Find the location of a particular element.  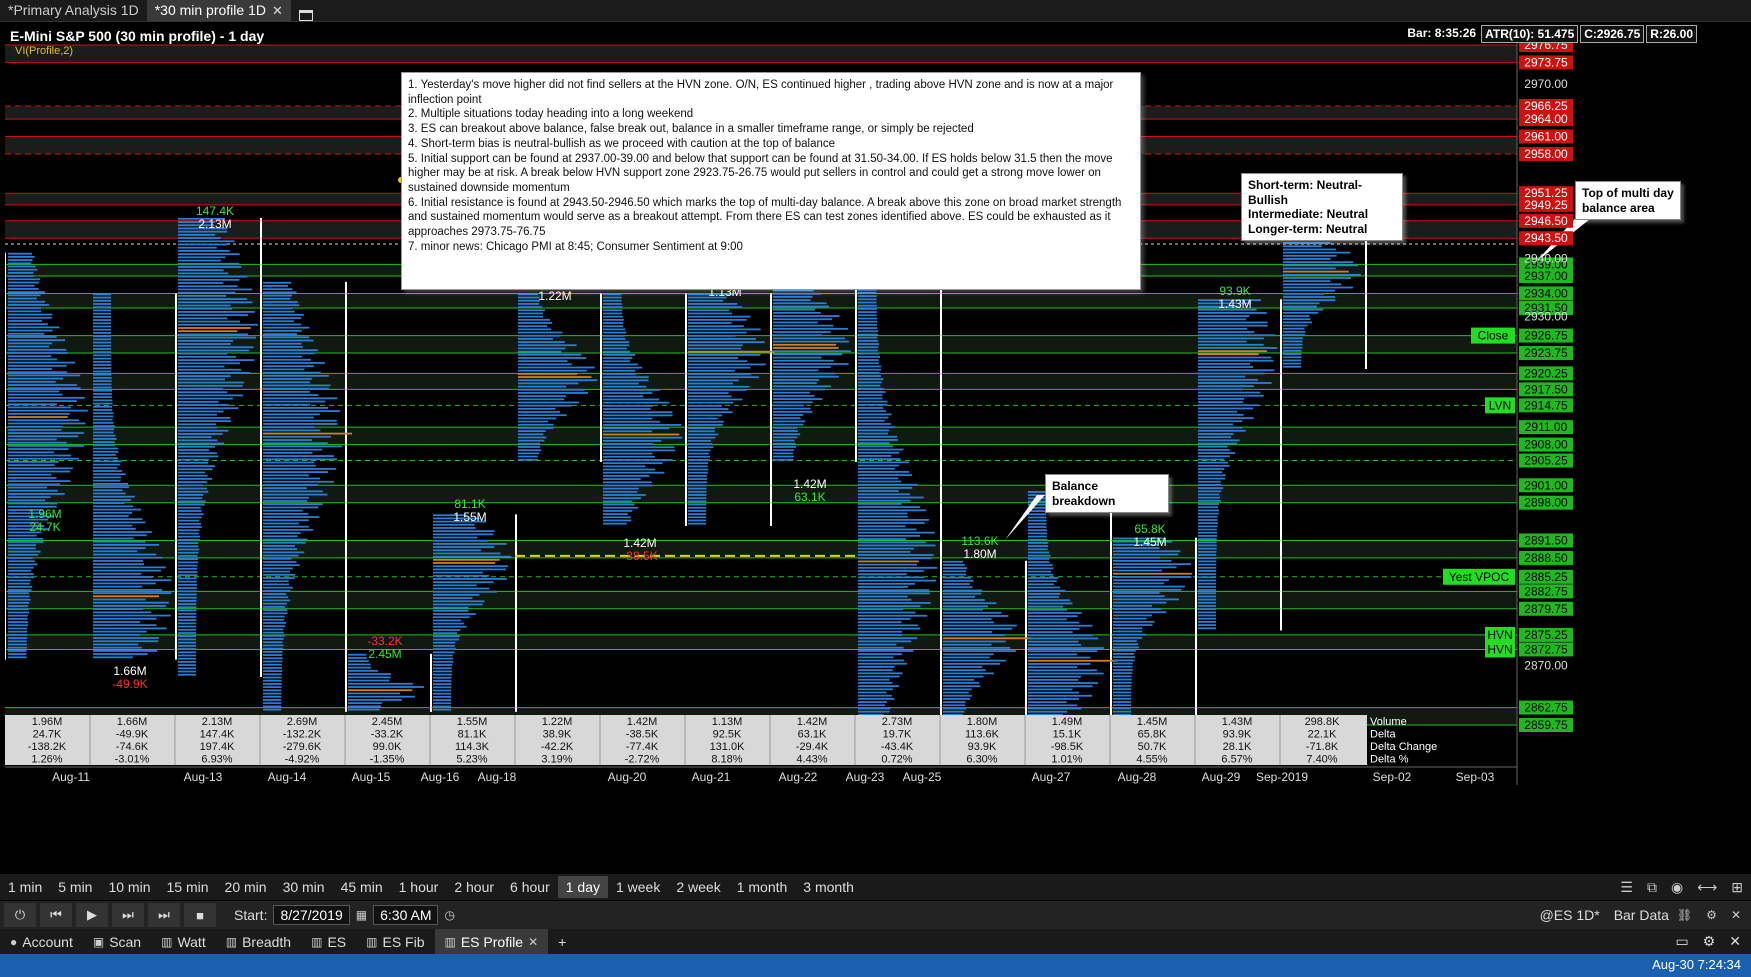

layers-icon: ⧉ is located at coordinates (1652, 887).